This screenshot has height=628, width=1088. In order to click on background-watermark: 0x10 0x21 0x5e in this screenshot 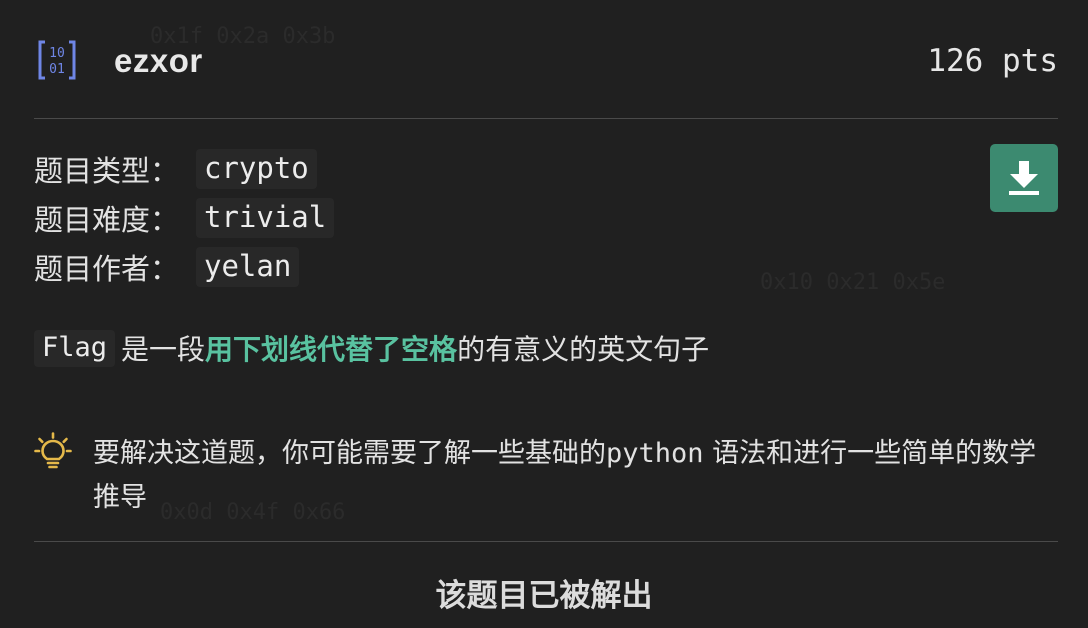, I will do `click(853, 282)`.